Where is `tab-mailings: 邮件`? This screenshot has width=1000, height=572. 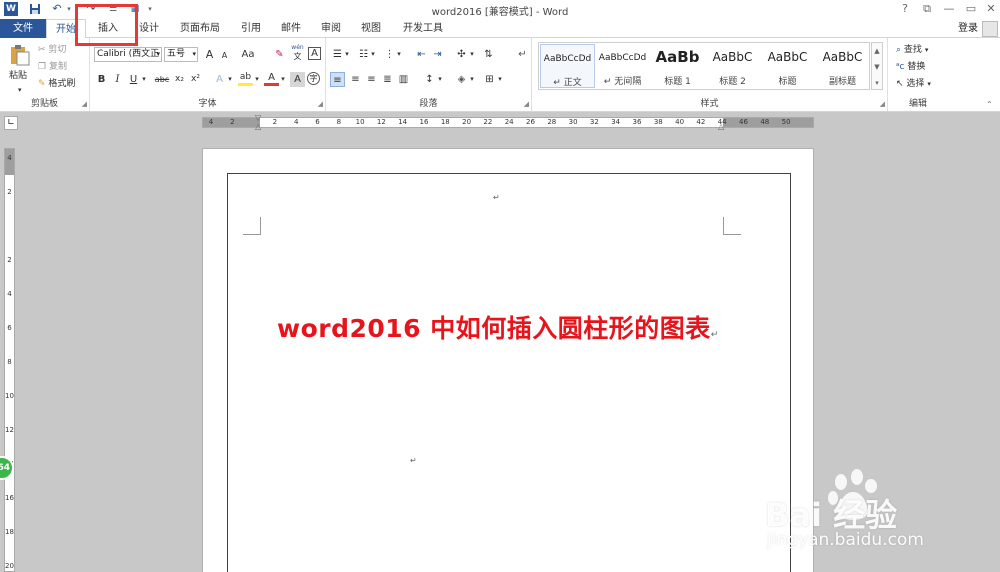
tab-mailings: 邮件 is located at coordinates (291, 28).